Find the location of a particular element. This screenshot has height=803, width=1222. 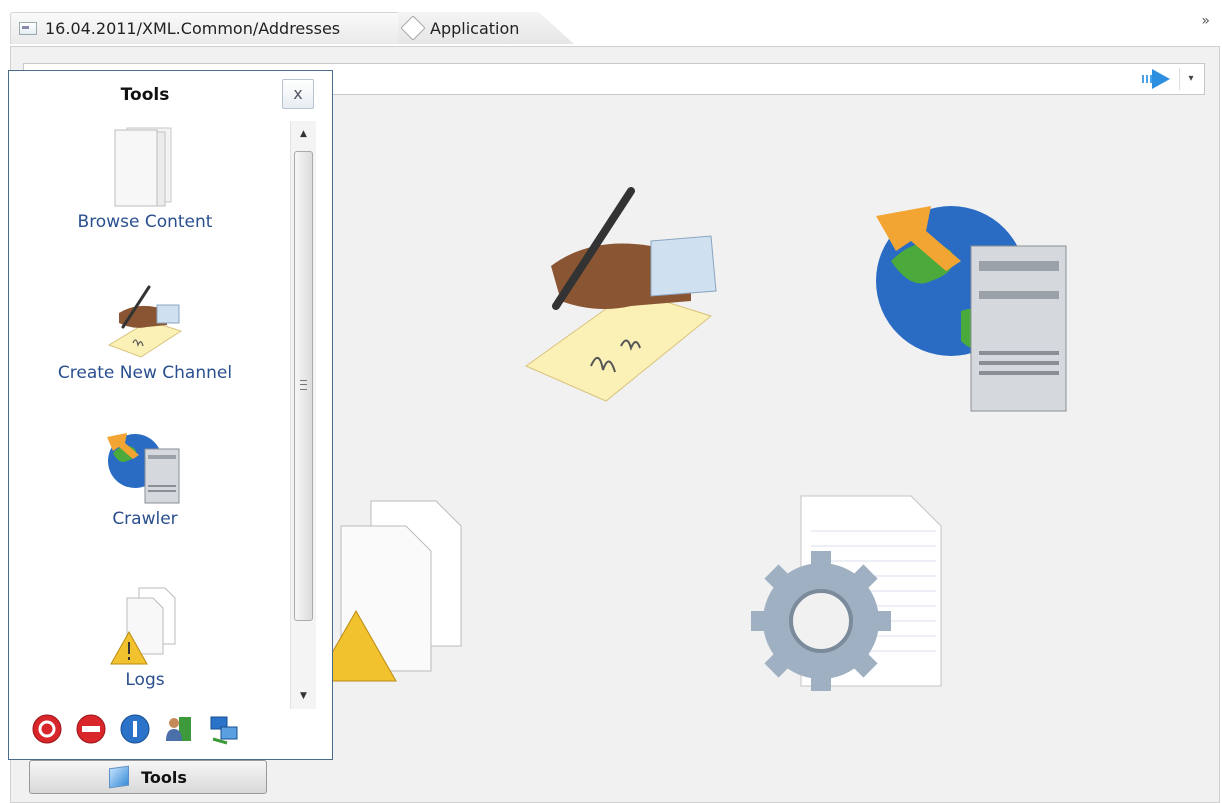

stop-icon is located at coordinates (91, 729).